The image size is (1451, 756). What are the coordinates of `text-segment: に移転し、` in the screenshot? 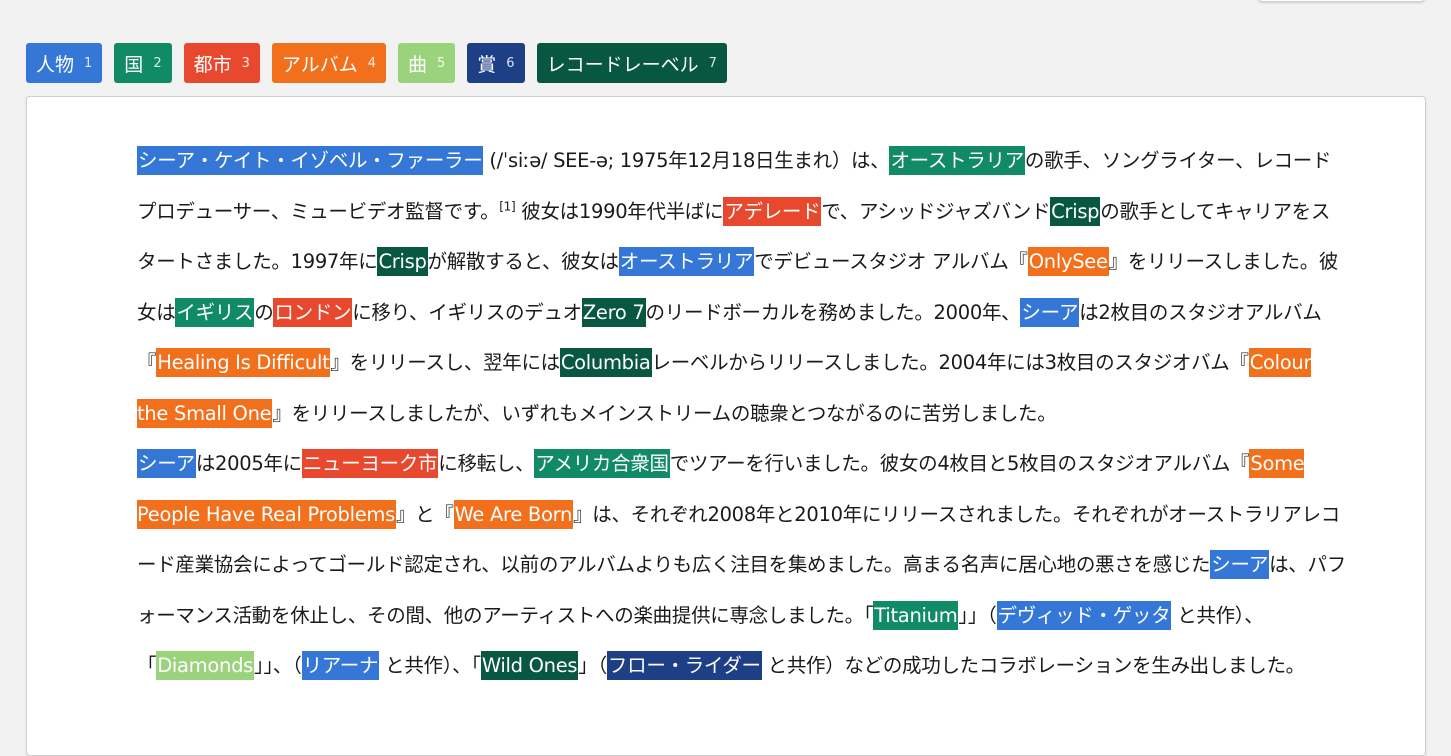 It's located at (486, 463).